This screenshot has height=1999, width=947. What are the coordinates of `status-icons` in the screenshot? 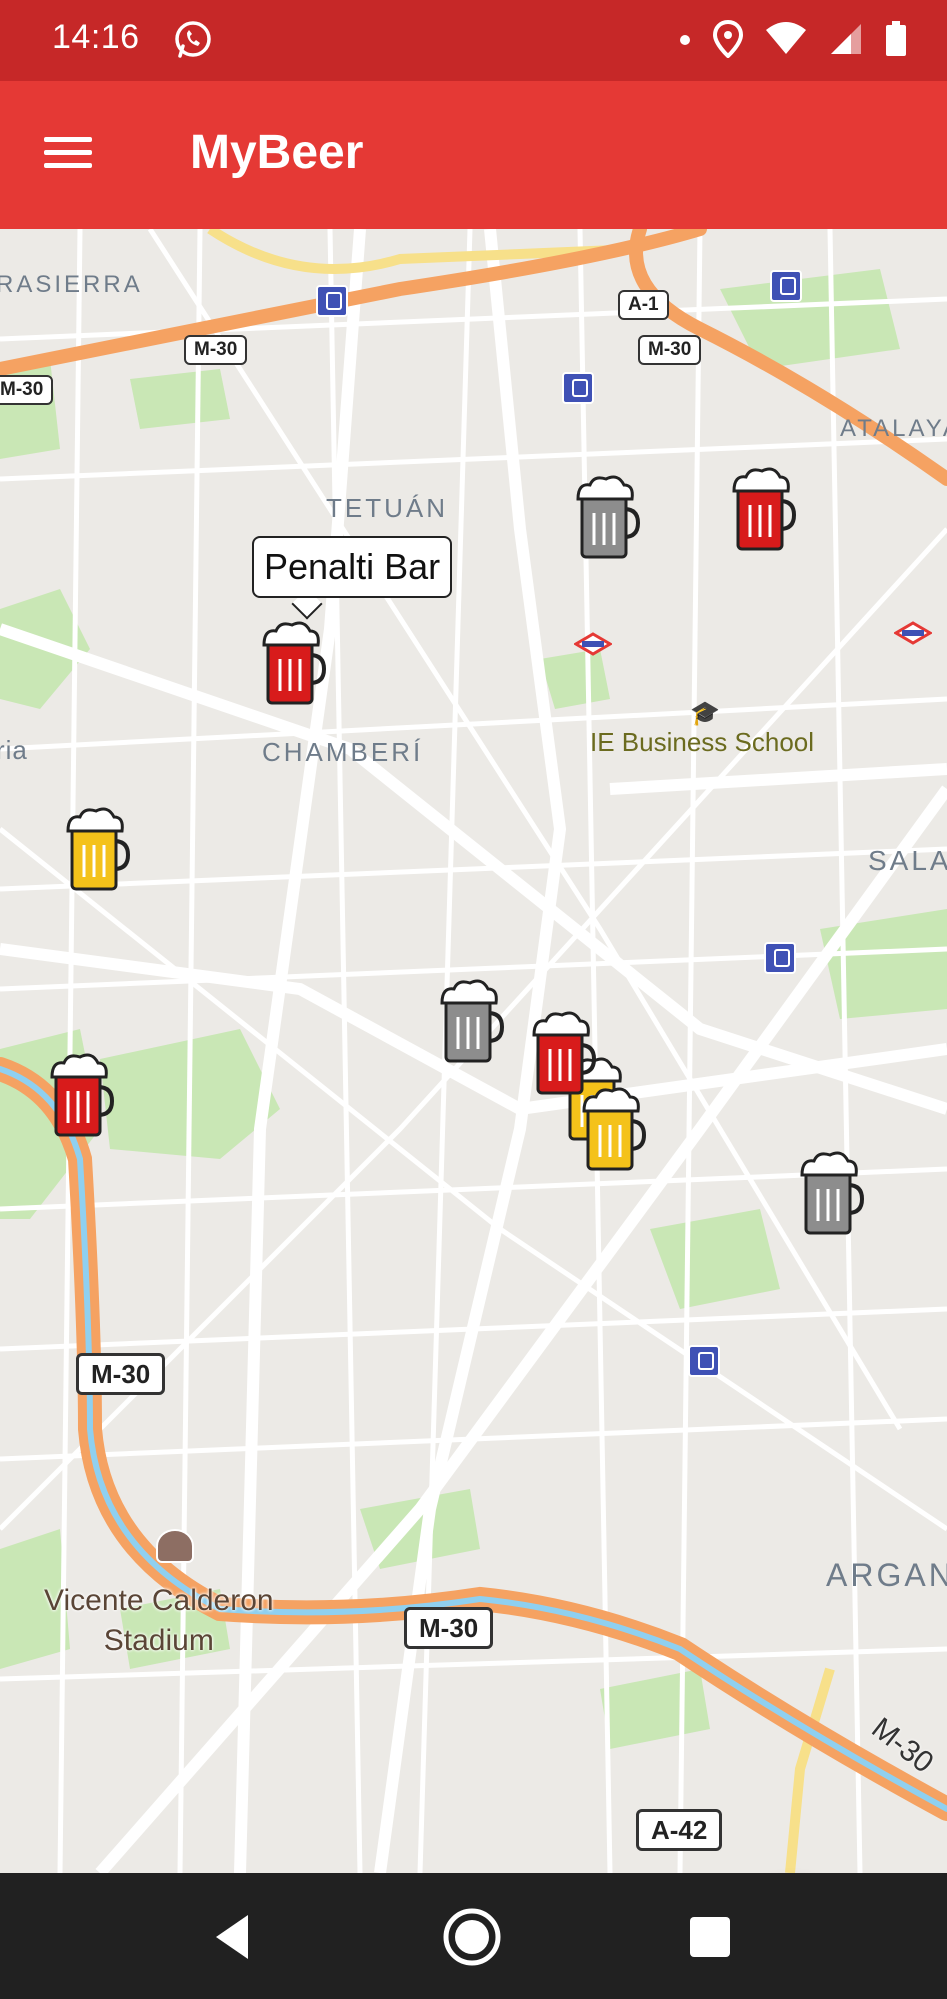 It's located at (793, 41).